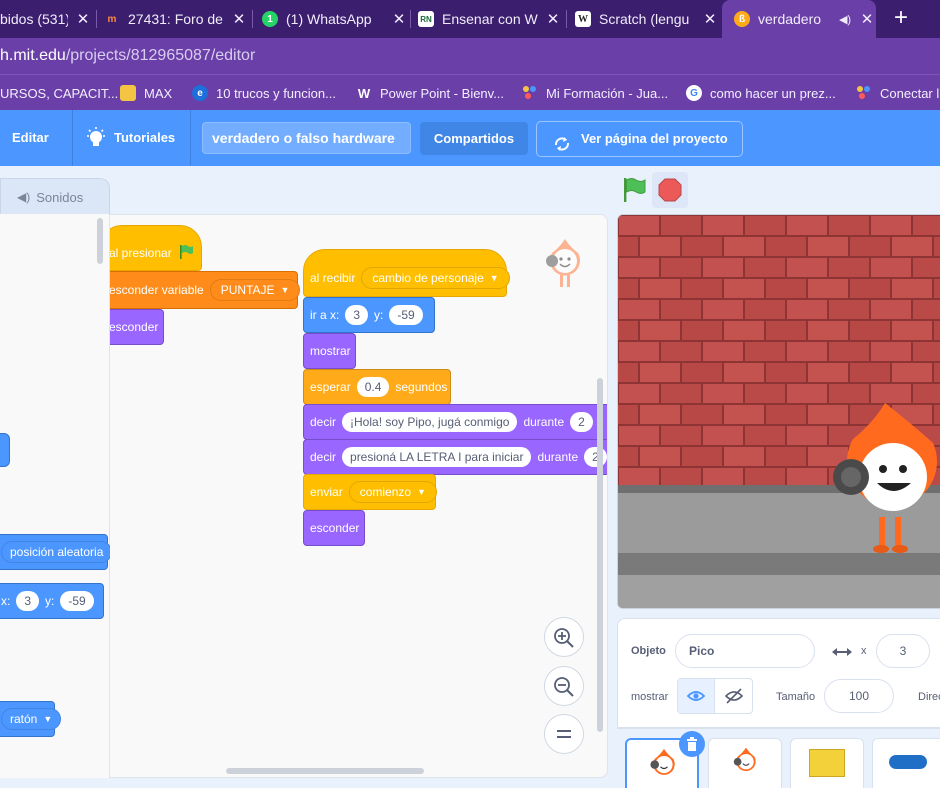 The image size is (940, 788). Describe the element at coordinates (56, 496) in the screenshot. I see `blocks-palette: posición aleatoria x: 3 y: -59 ratón ▼` at that location.